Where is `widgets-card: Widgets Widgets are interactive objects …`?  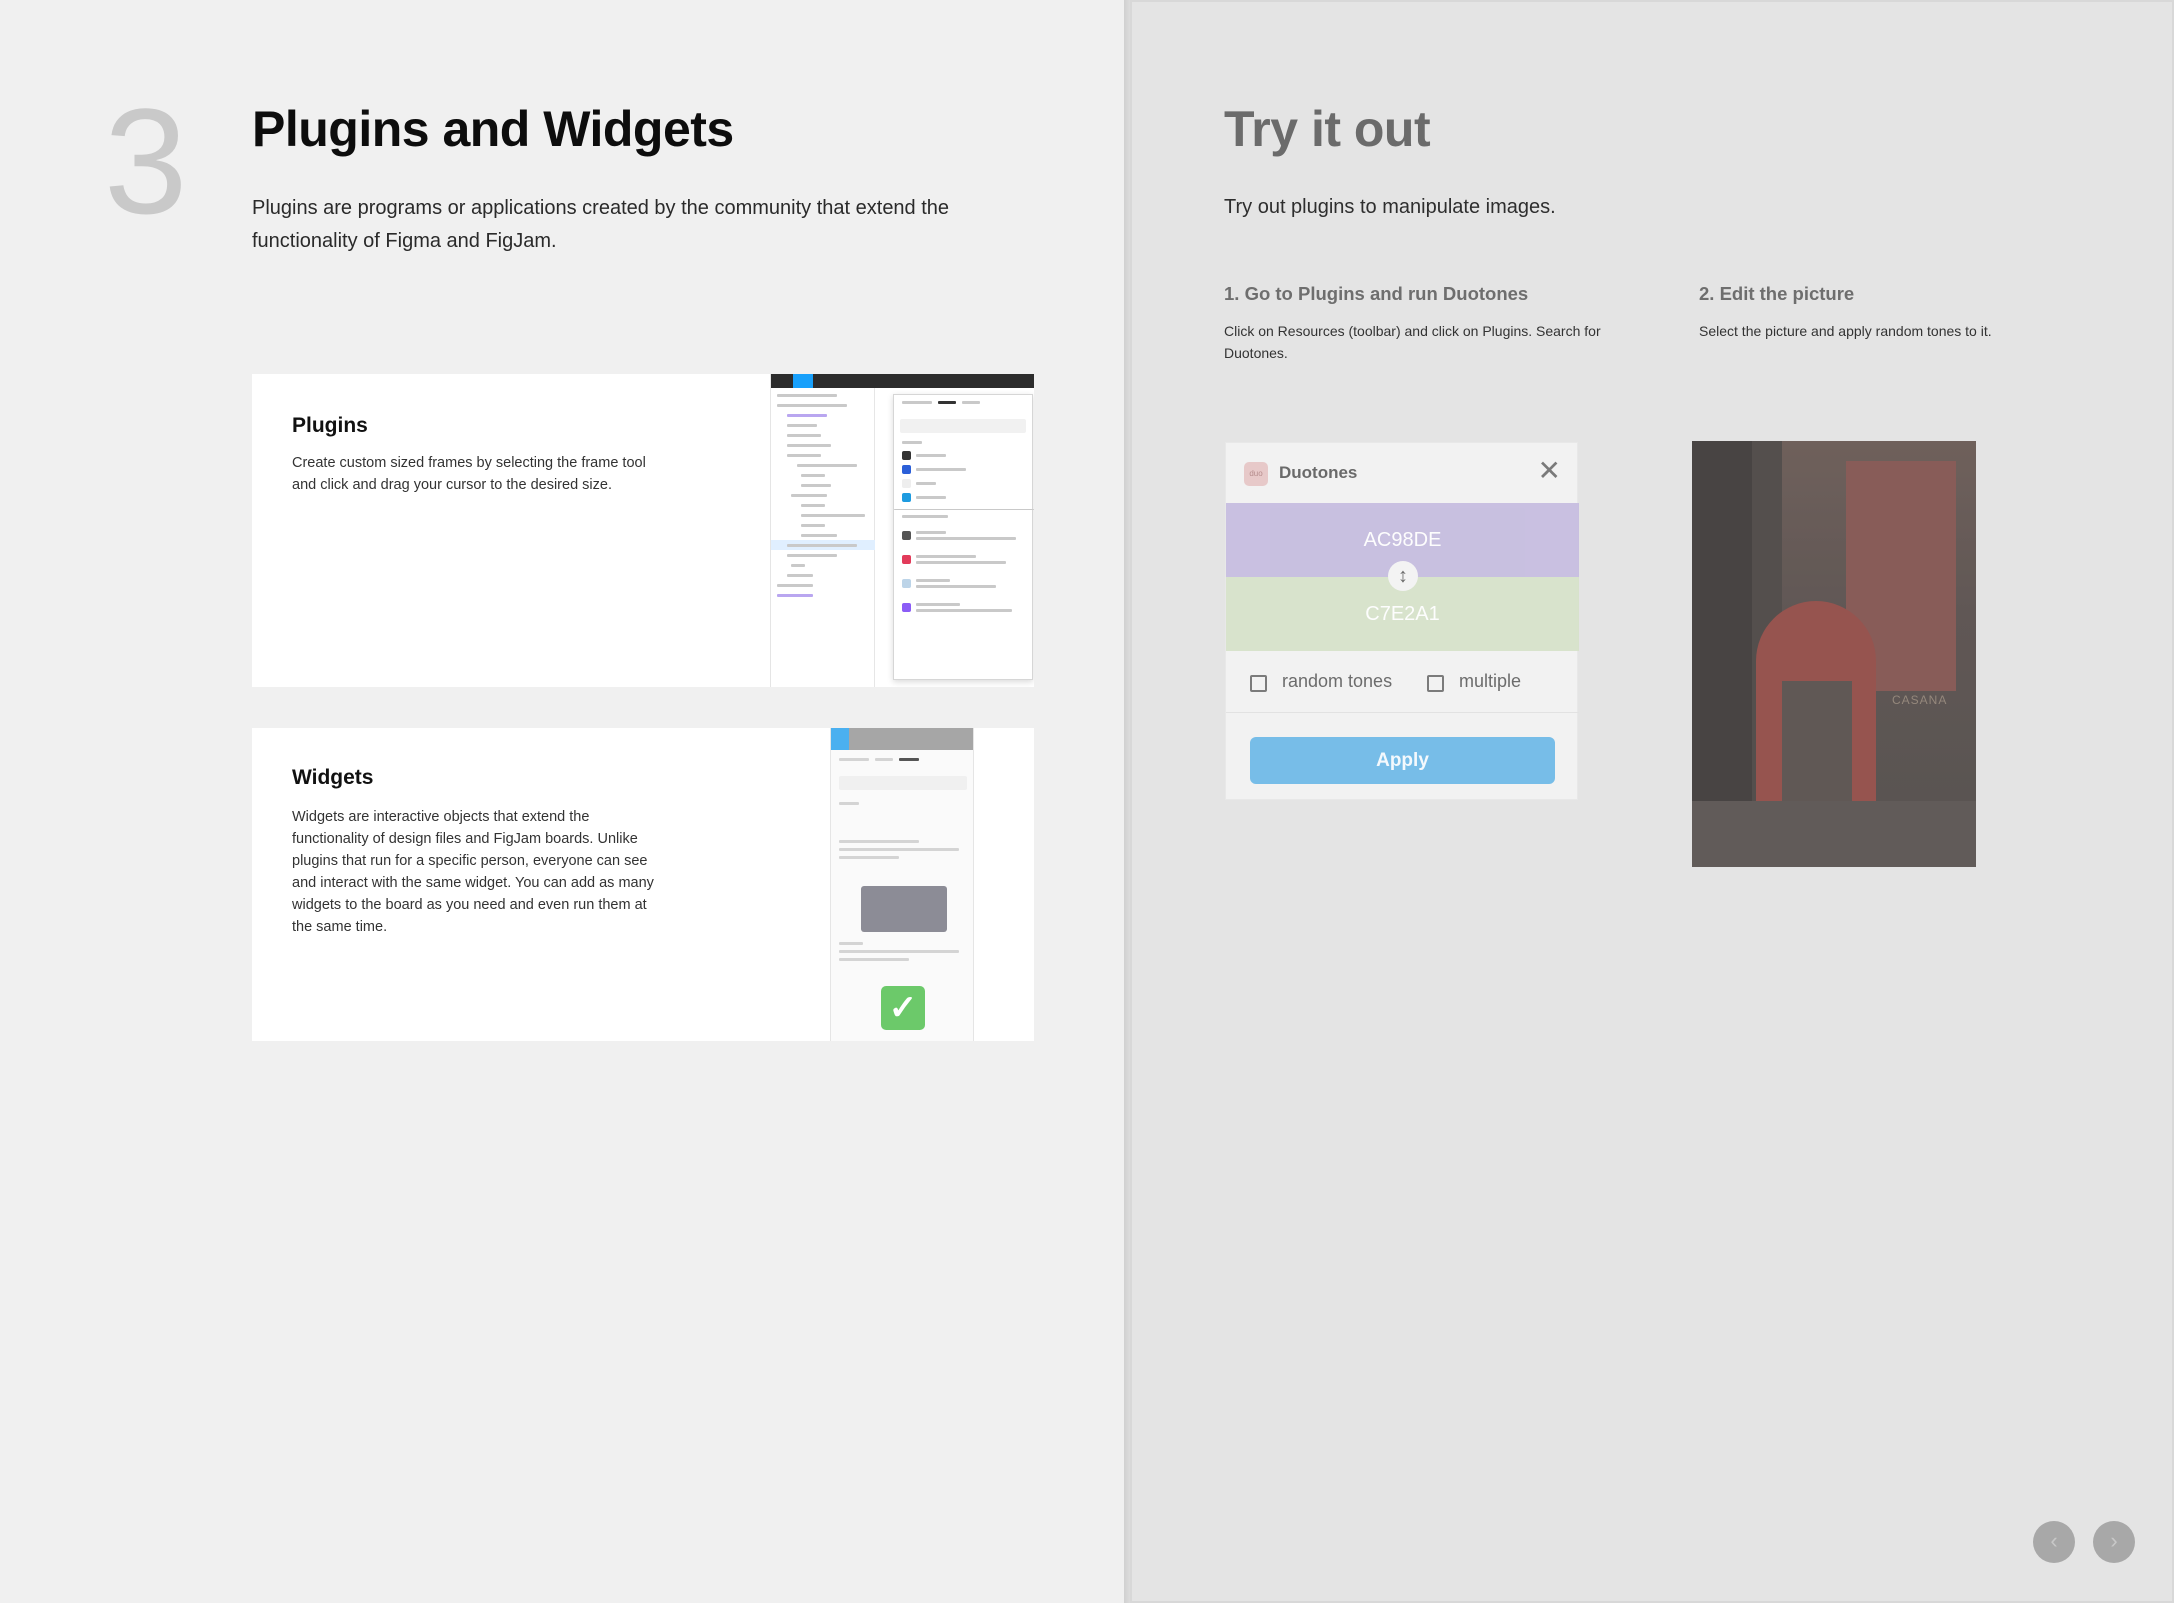
widgets-card: Widgets Widgets are interactive objects … is located at coordinates (643, 884).